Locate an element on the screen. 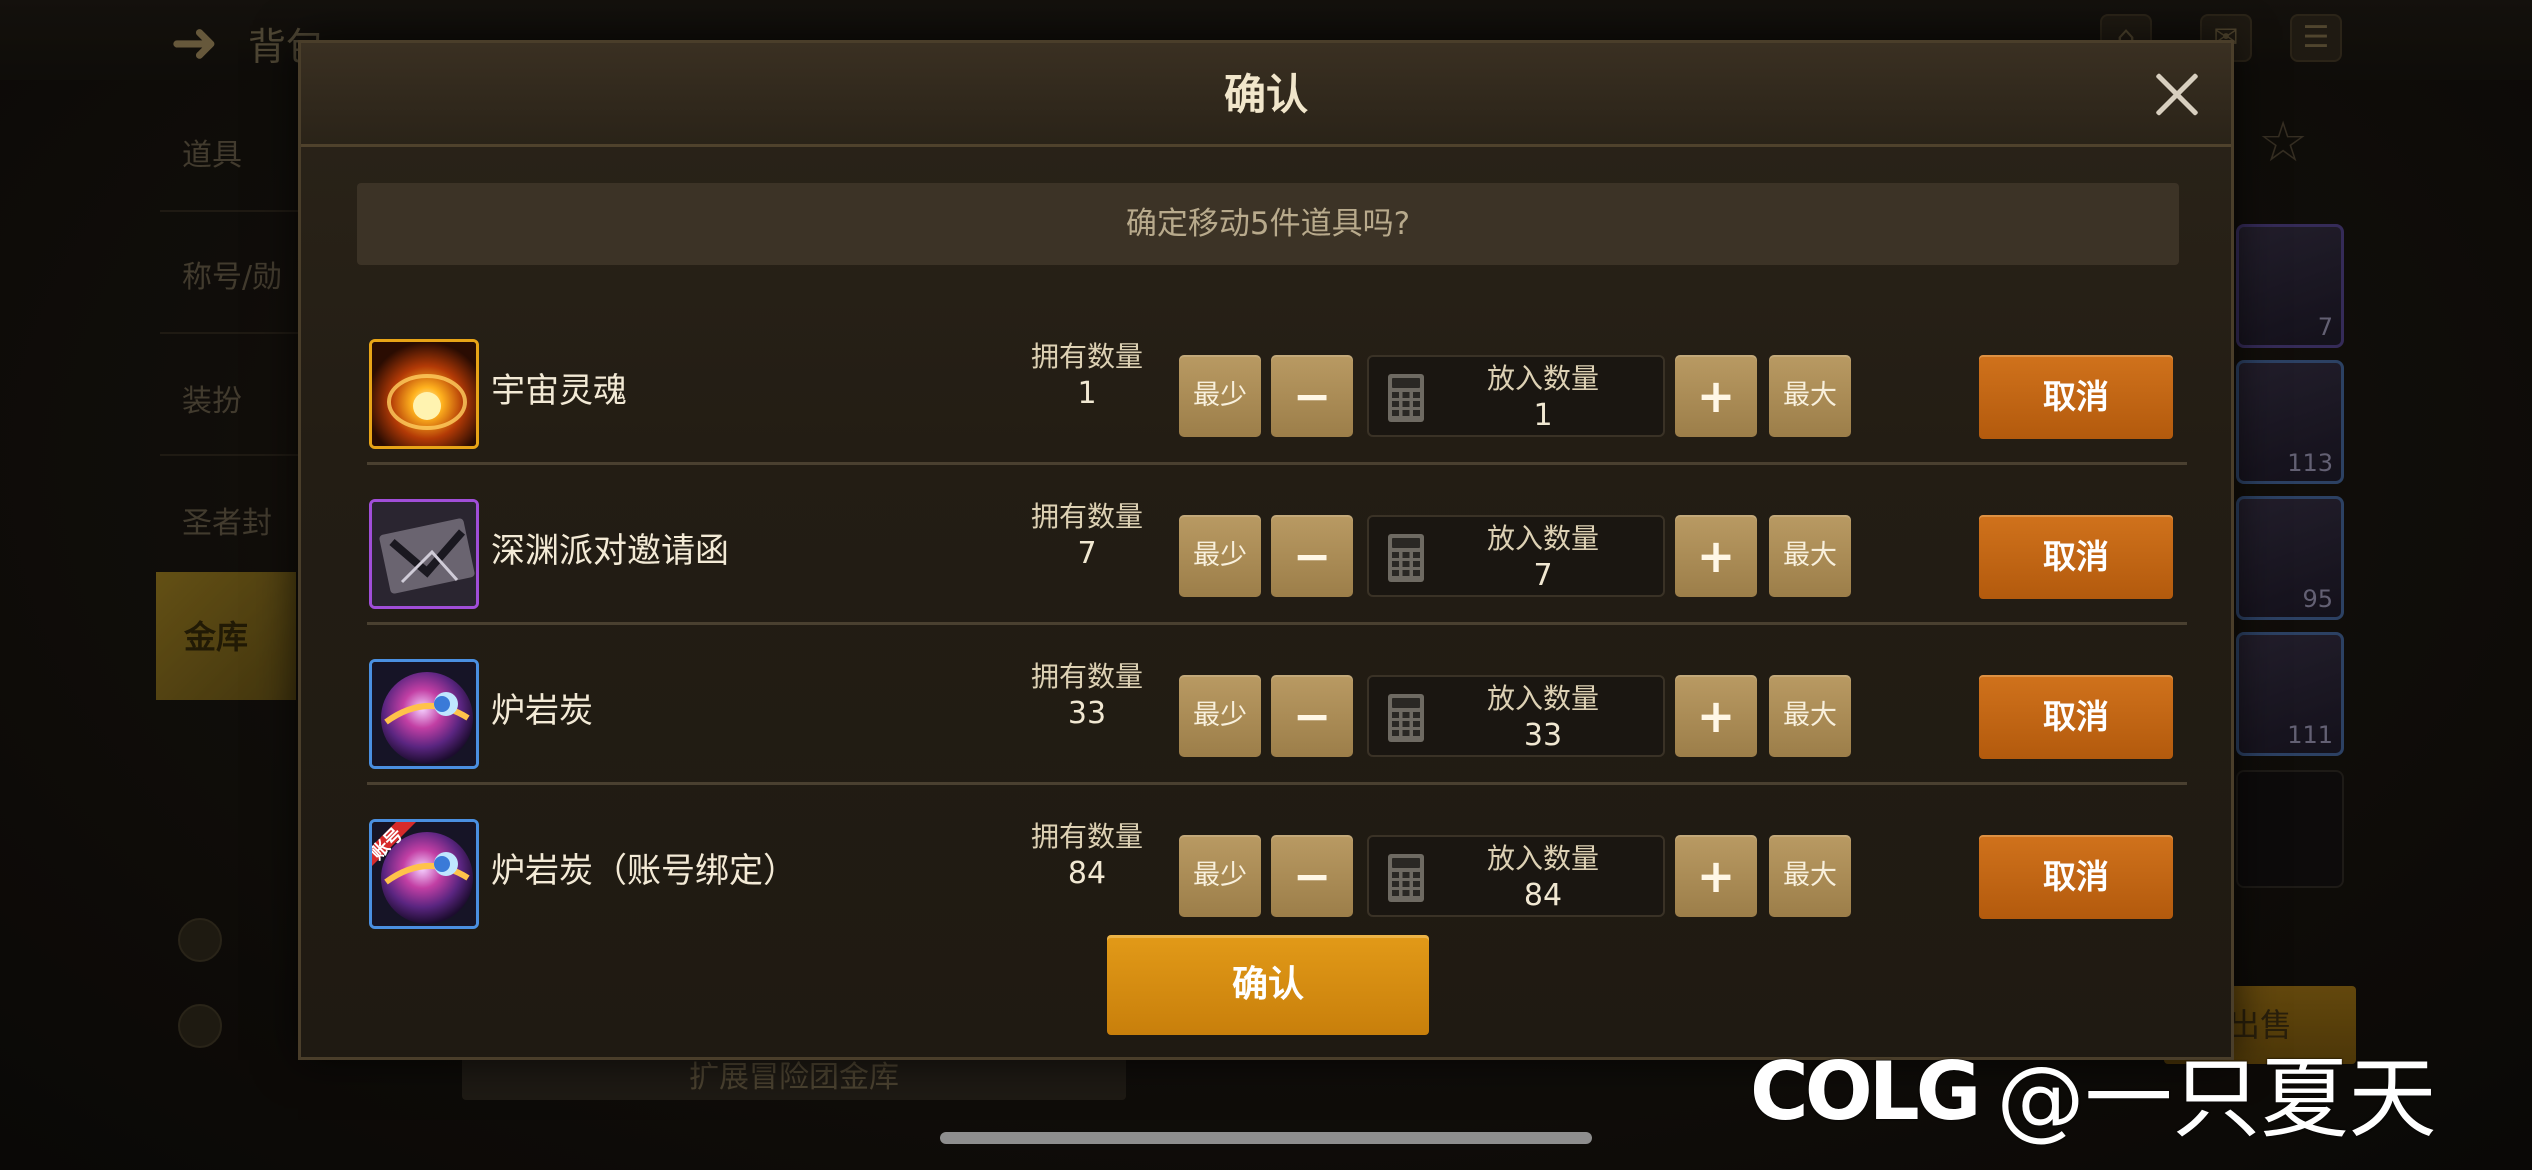  close-icon is located at coordinates (2177, 95).